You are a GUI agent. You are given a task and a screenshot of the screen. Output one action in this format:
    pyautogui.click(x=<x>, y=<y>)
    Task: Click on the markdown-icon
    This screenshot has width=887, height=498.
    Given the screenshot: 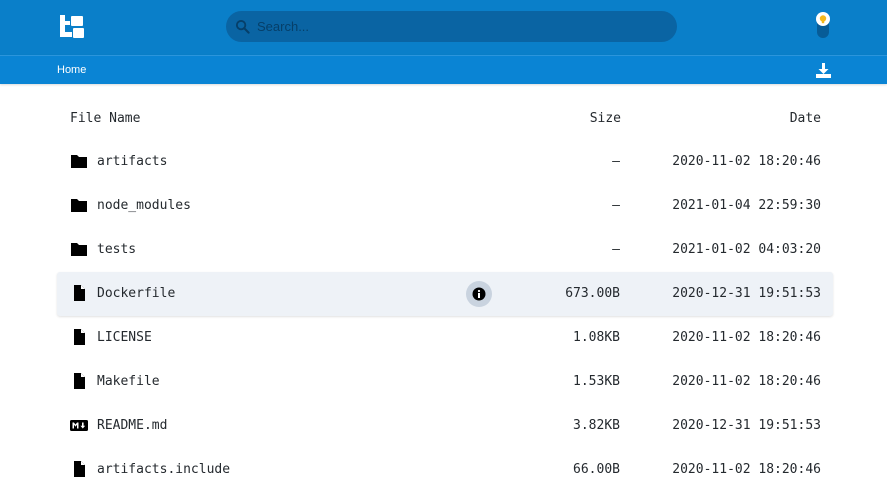 What is the action you would take?
    pyautogui.click(x=79, y=425)
    